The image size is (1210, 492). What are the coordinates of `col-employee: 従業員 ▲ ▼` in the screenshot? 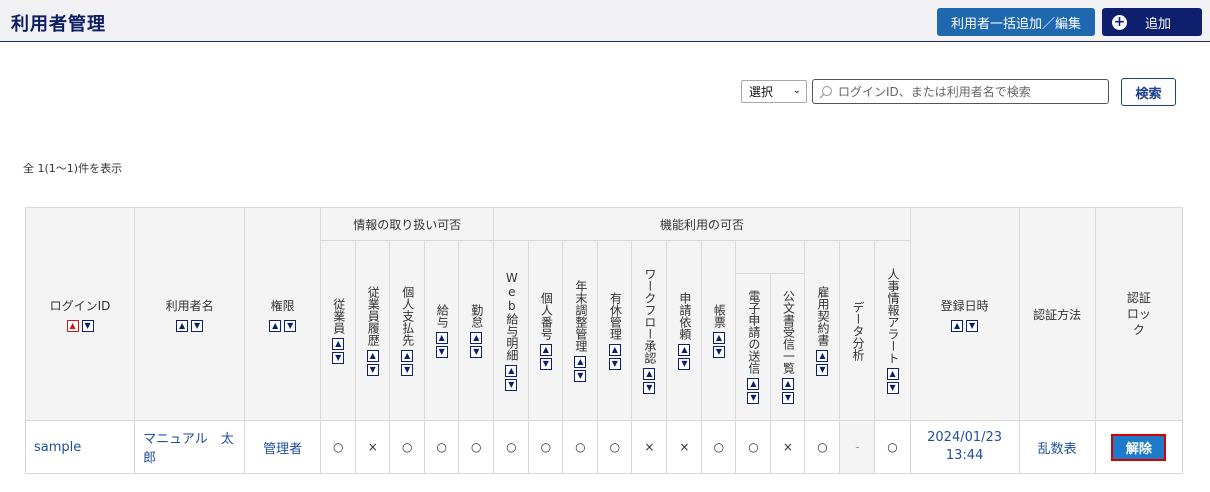 It's located at (338, 330).